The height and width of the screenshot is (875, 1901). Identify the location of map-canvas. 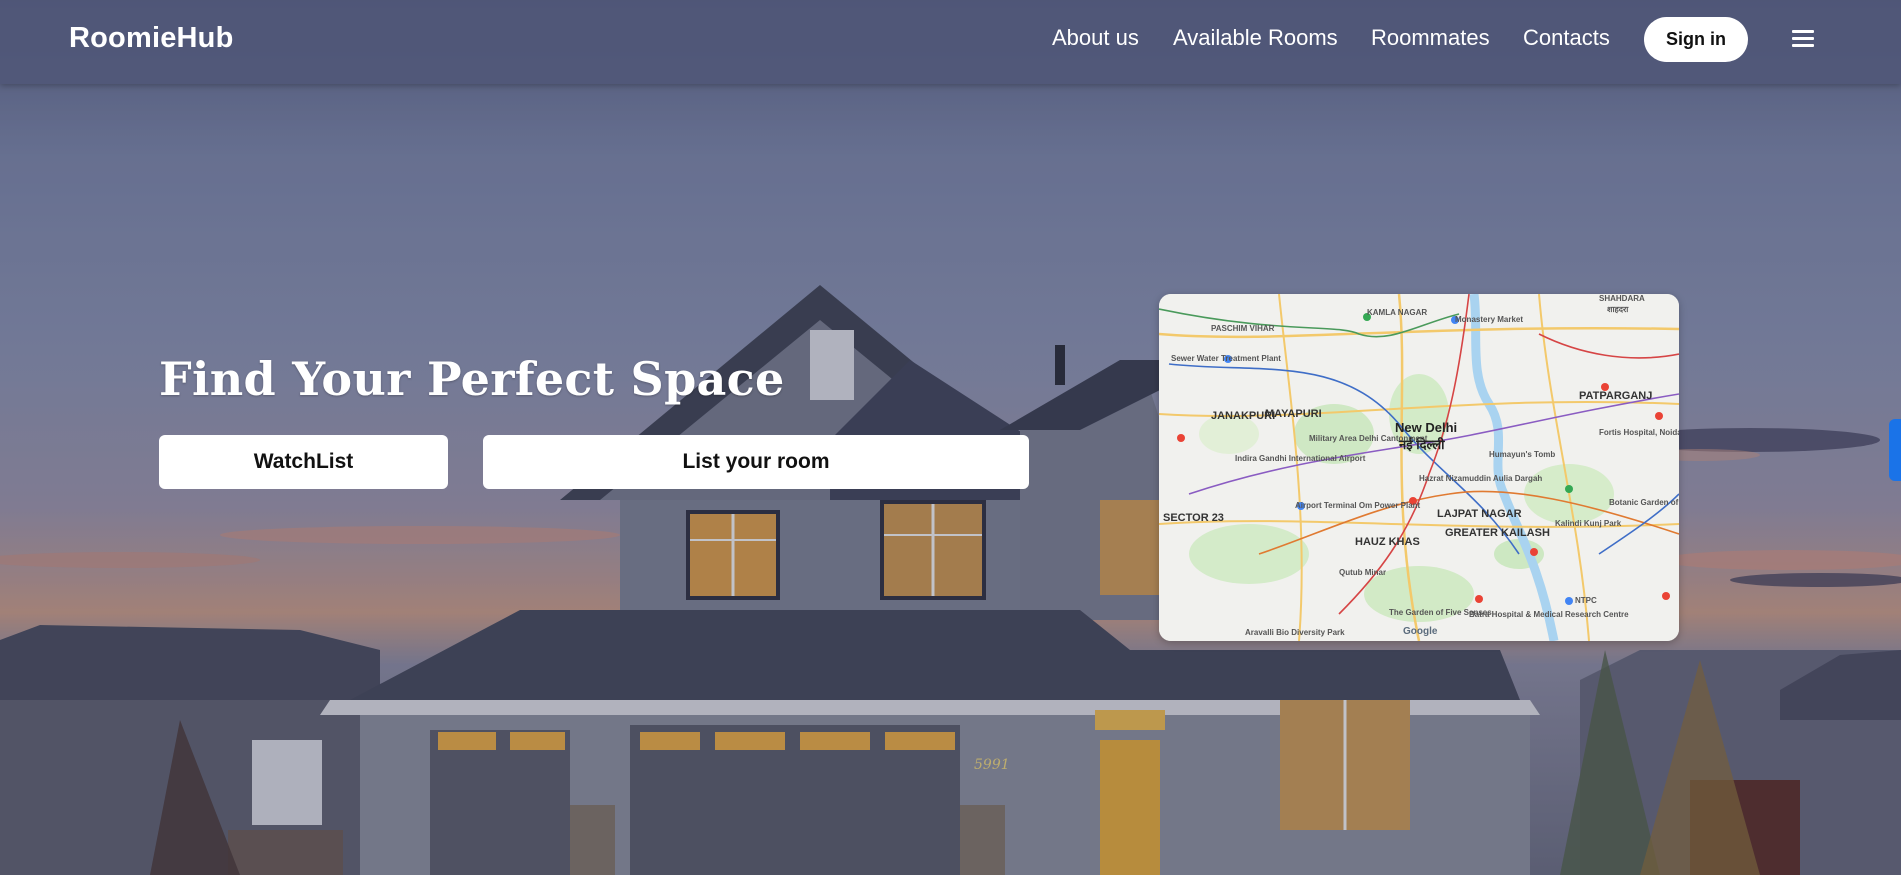
(1419, 467).